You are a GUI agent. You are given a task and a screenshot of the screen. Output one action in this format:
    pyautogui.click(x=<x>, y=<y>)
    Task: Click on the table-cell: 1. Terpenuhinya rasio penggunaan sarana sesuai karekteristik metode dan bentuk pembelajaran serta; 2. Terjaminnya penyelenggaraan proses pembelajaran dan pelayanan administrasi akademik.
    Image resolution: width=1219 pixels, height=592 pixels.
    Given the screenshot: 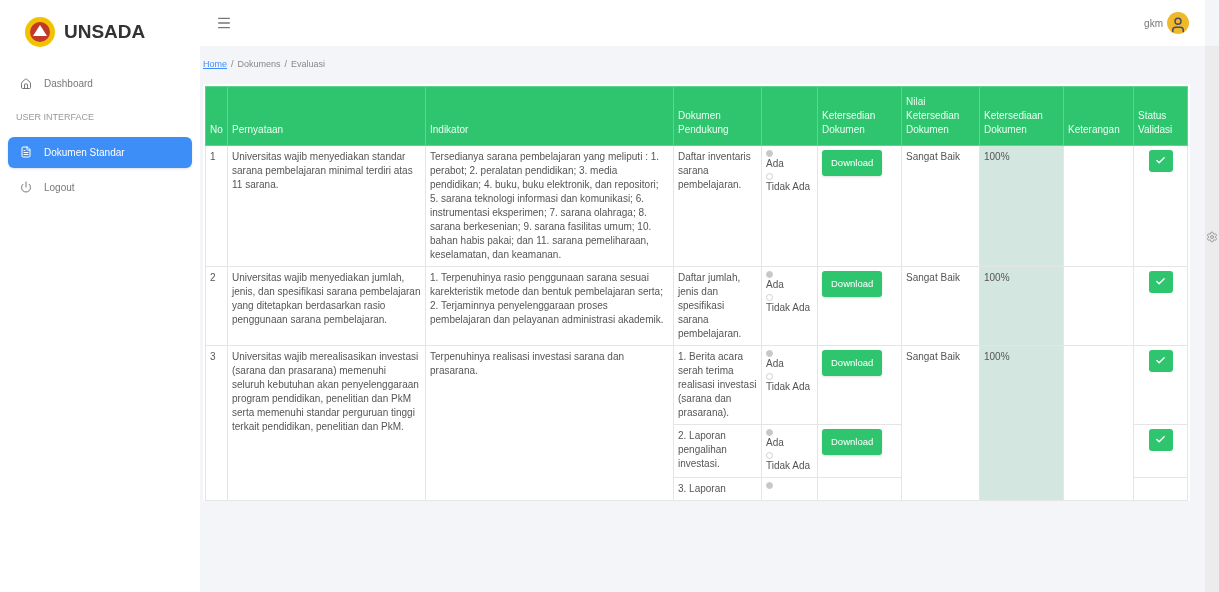 What is the action you would take?
    pyautogui.click(x=549, y=305)
    